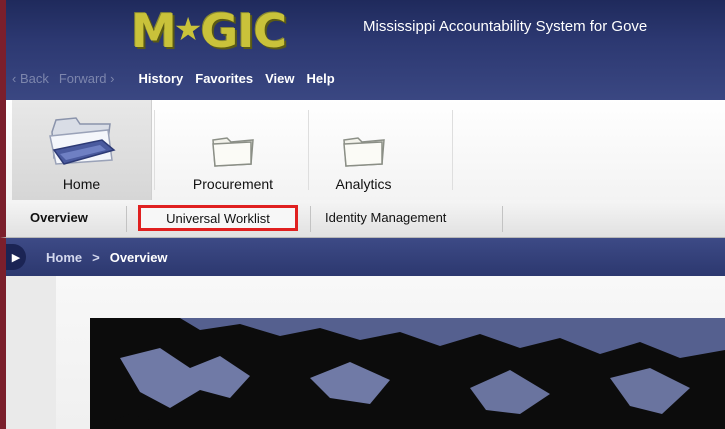 The image size is (725, 429). I want to click on breadcrumb: ▶ Home > Overview, so click(362, 257).